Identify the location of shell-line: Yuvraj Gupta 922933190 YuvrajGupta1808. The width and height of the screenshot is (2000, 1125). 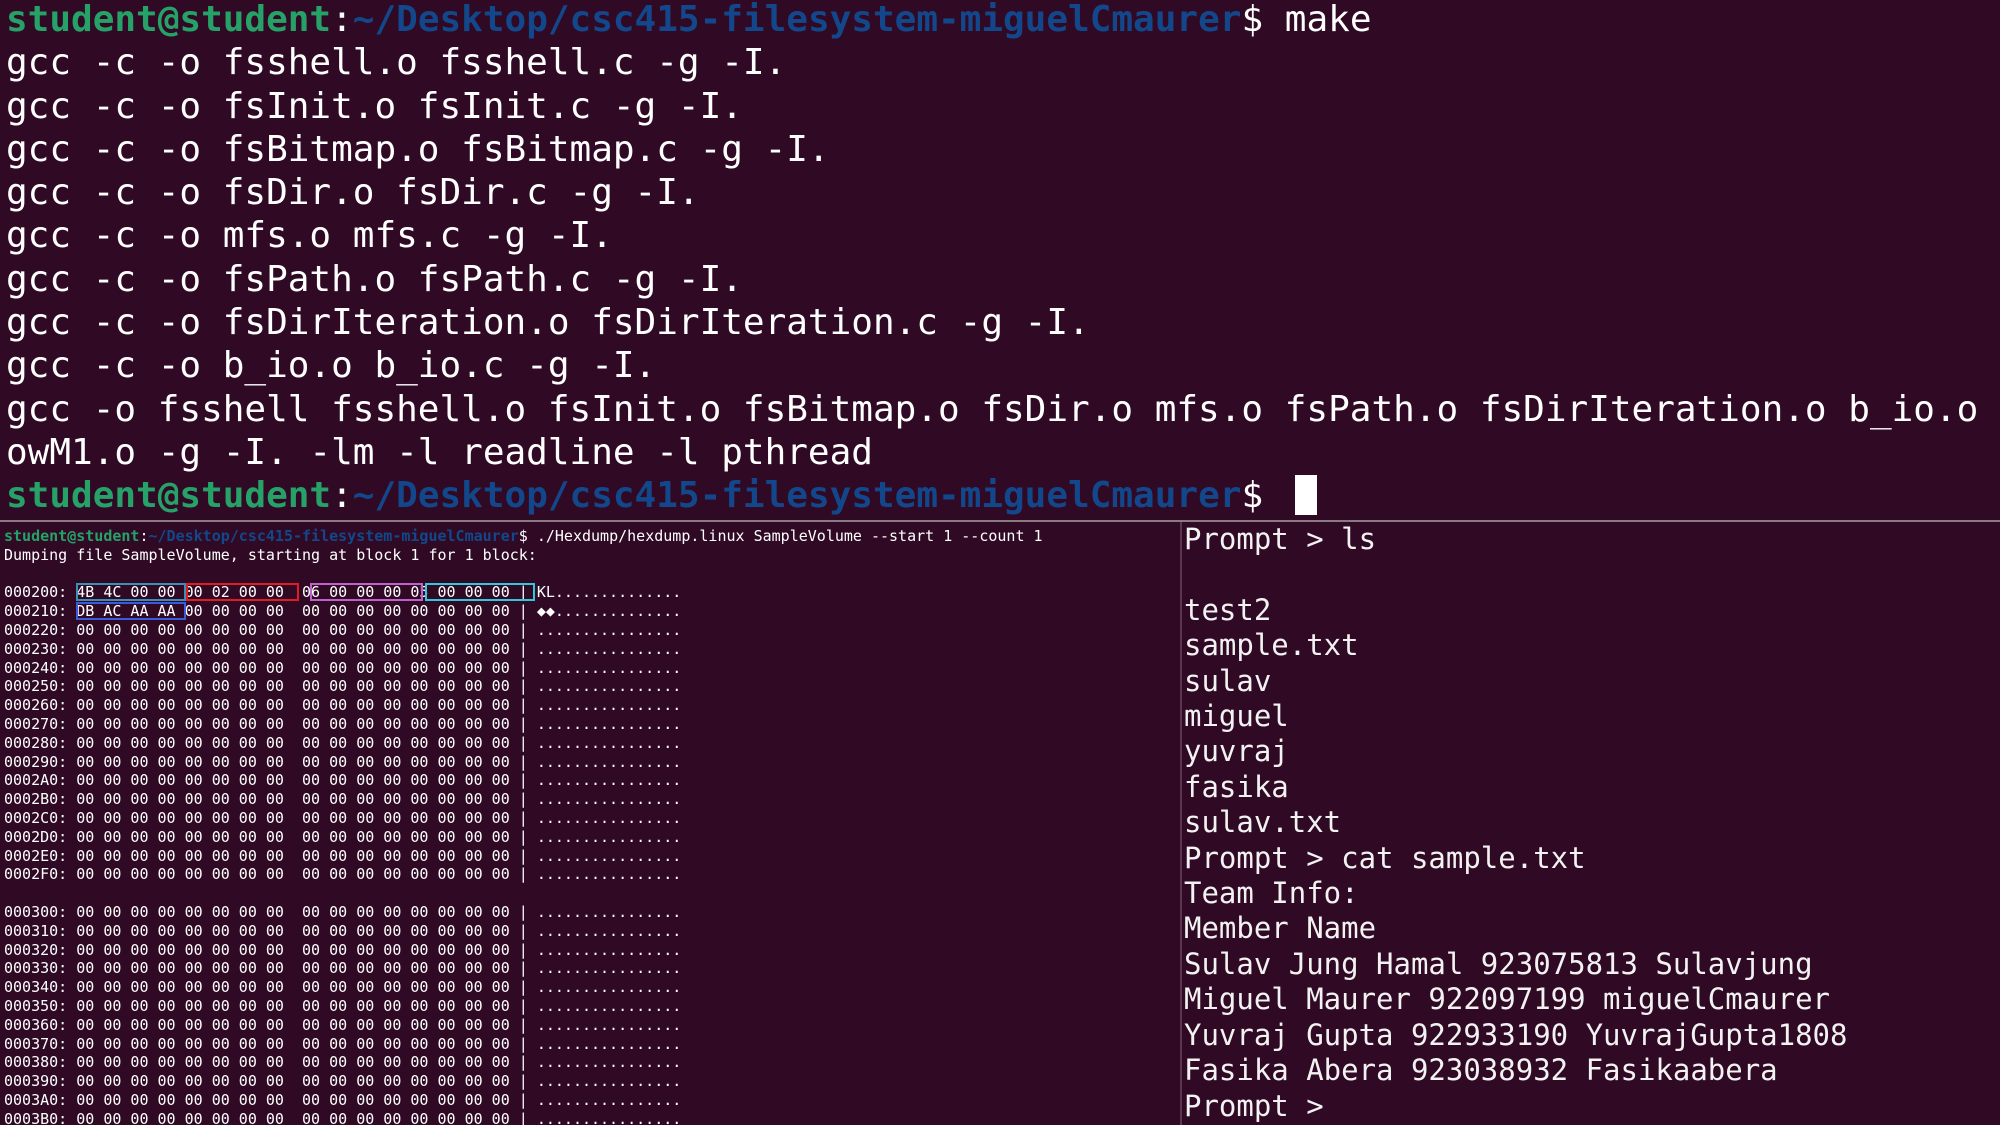
(1516, 1034).